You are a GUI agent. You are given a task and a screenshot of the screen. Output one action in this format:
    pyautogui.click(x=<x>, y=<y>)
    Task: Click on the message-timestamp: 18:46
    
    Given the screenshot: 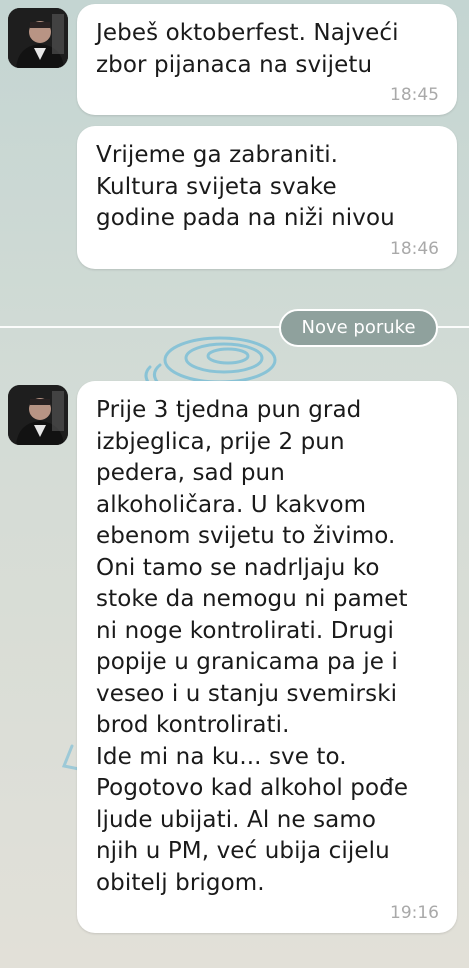 What is the action you would take?
    pyautogui.click(x=414, y=248)
    